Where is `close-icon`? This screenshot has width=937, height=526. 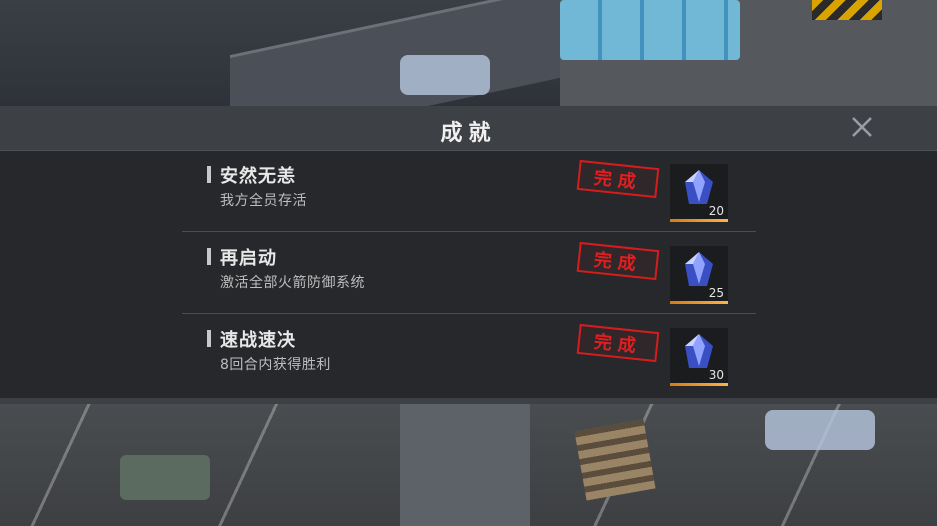
close-icon is located at coordinates (862, 127).